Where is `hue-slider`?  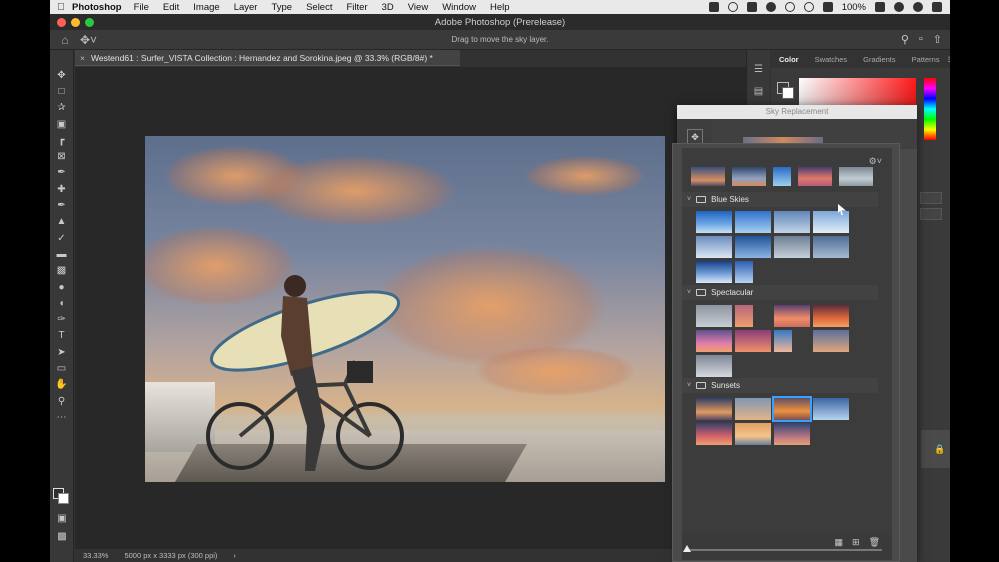
hue-slider is located at coordinates (930, 109).